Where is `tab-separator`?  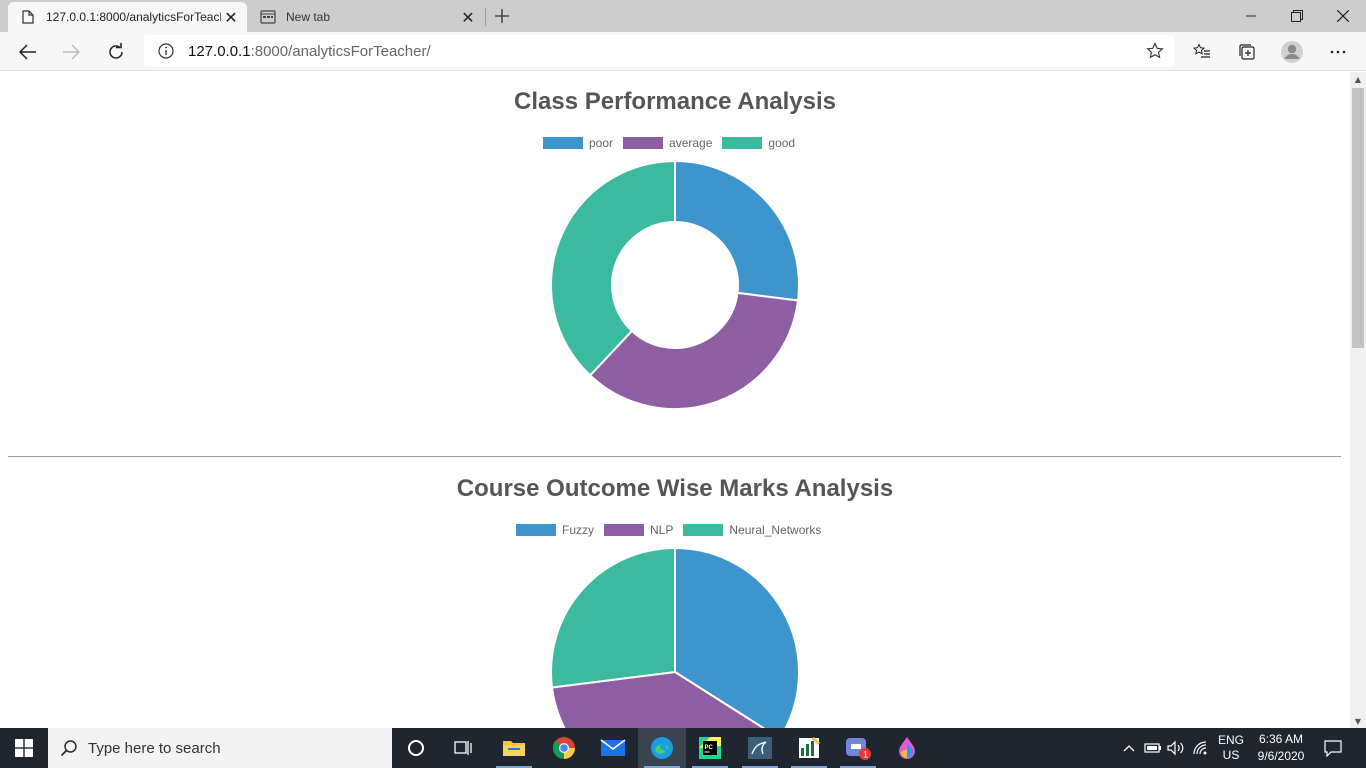
tab-separator is located at coordinates (485, 17).